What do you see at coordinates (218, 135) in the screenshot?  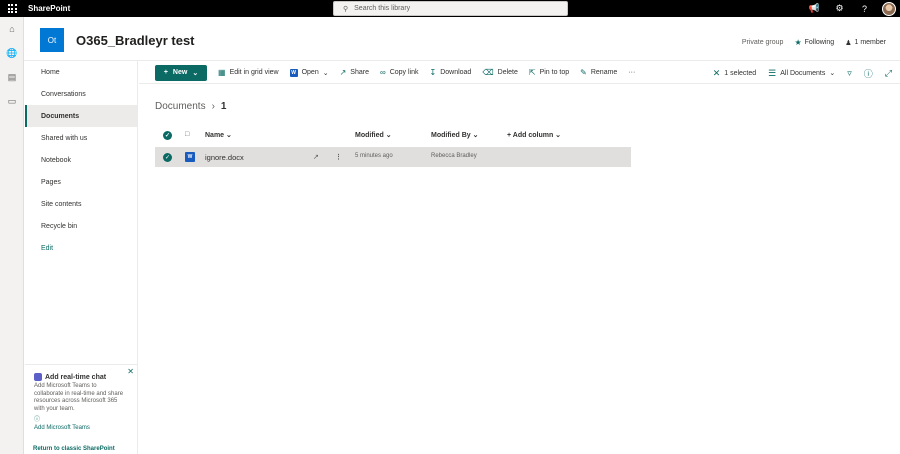 I see `column-name: Name ⌄` at bounding box center [218, 135].